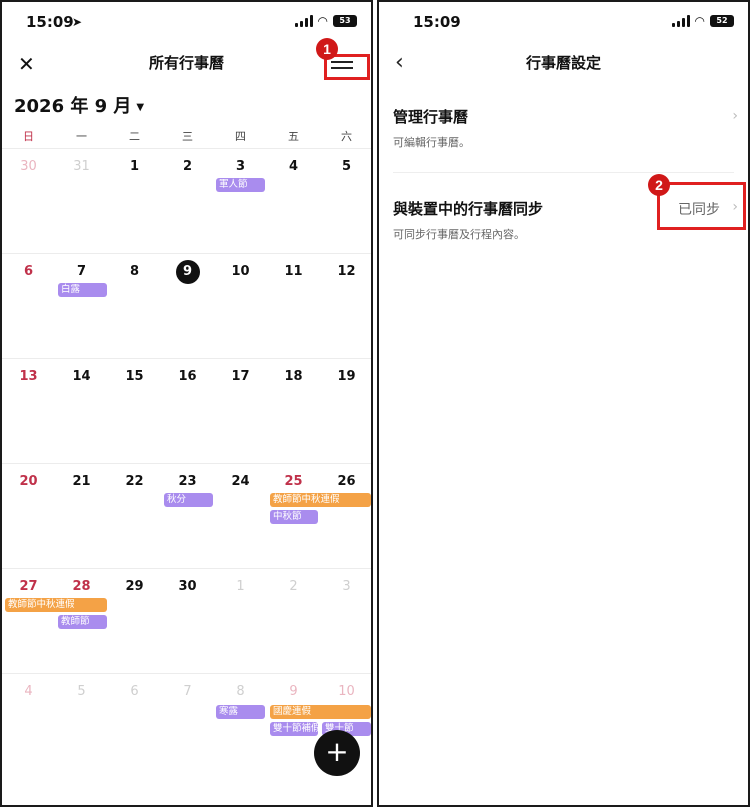 This screenshot has height=807, width=750. Describe the element at coordinates (134, 376) in the screenshot. I see `day-cell: 15` at that location.